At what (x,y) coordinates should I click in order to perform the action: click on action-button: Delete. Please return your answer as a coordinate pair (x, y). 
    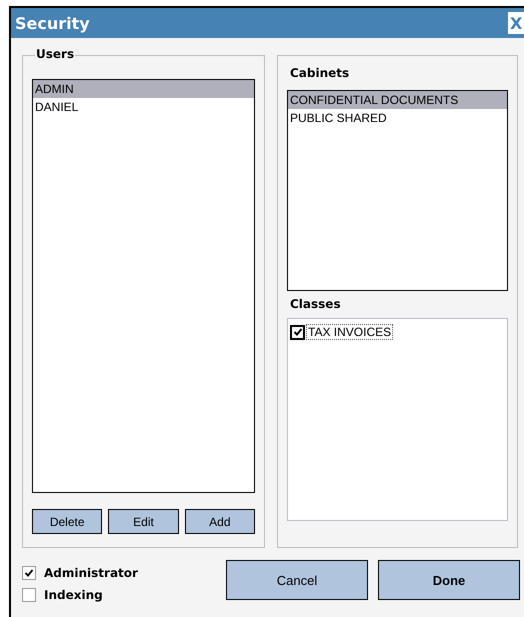
    Looking at the image, I should click on (67, 521).